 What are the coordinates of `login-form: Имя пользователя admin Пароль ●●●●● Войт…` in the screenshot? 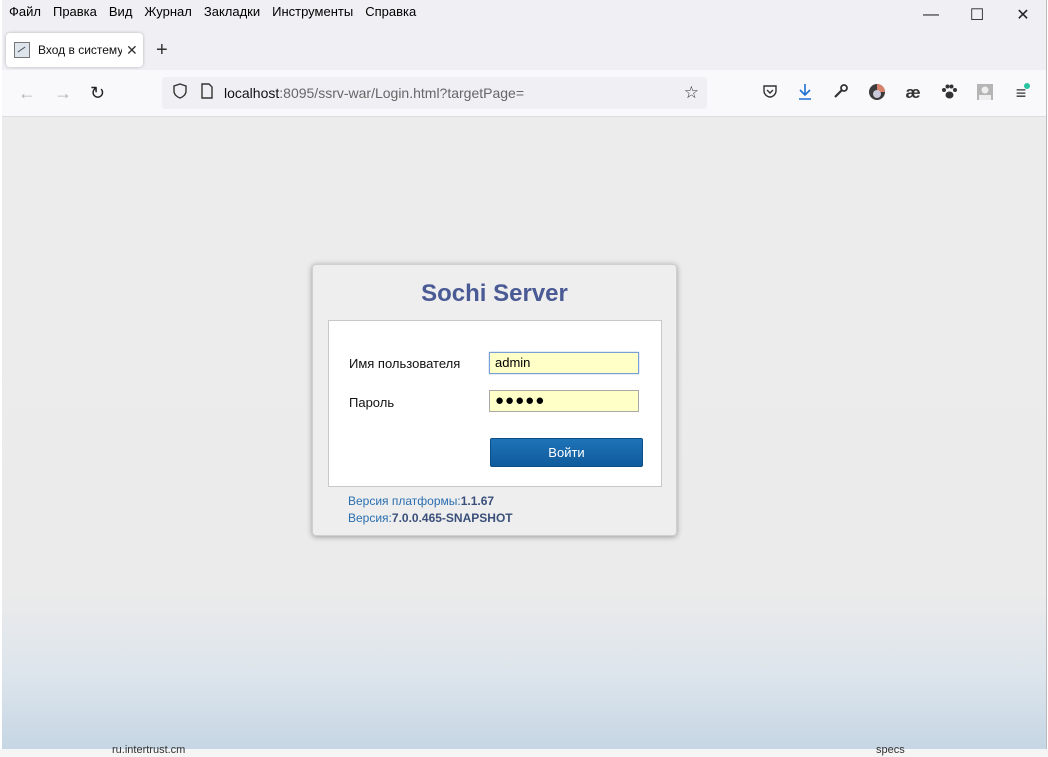 It's located at (495, 403).